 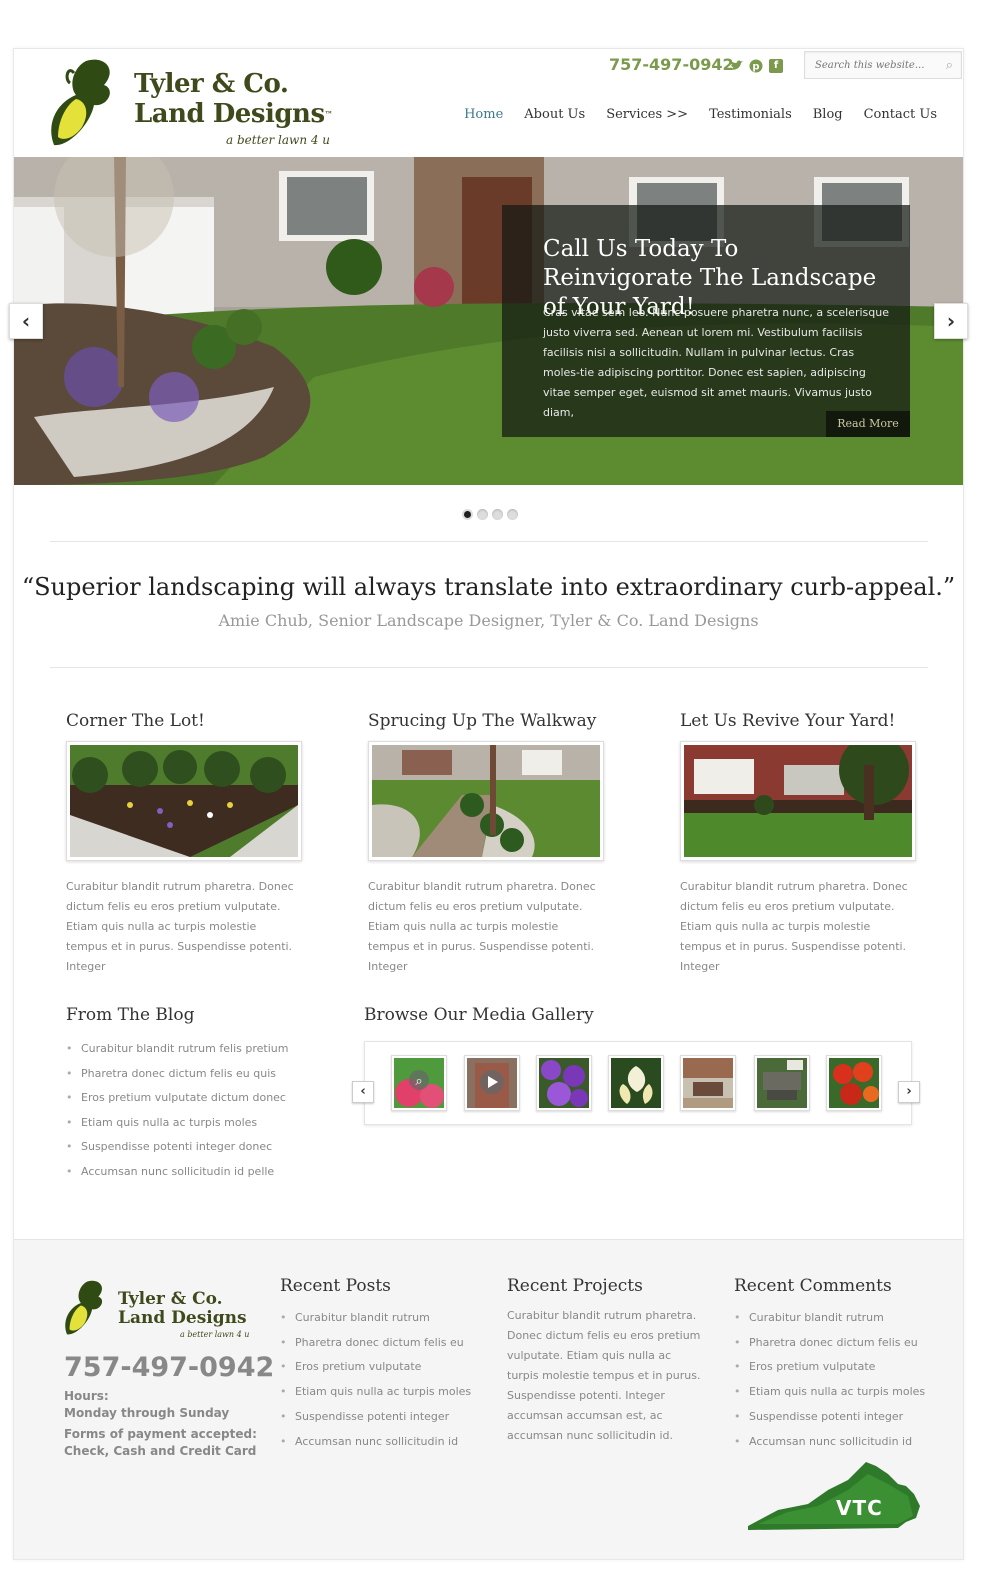 I want to click on tomatoes-thumb, so click(x=854, y=1083).